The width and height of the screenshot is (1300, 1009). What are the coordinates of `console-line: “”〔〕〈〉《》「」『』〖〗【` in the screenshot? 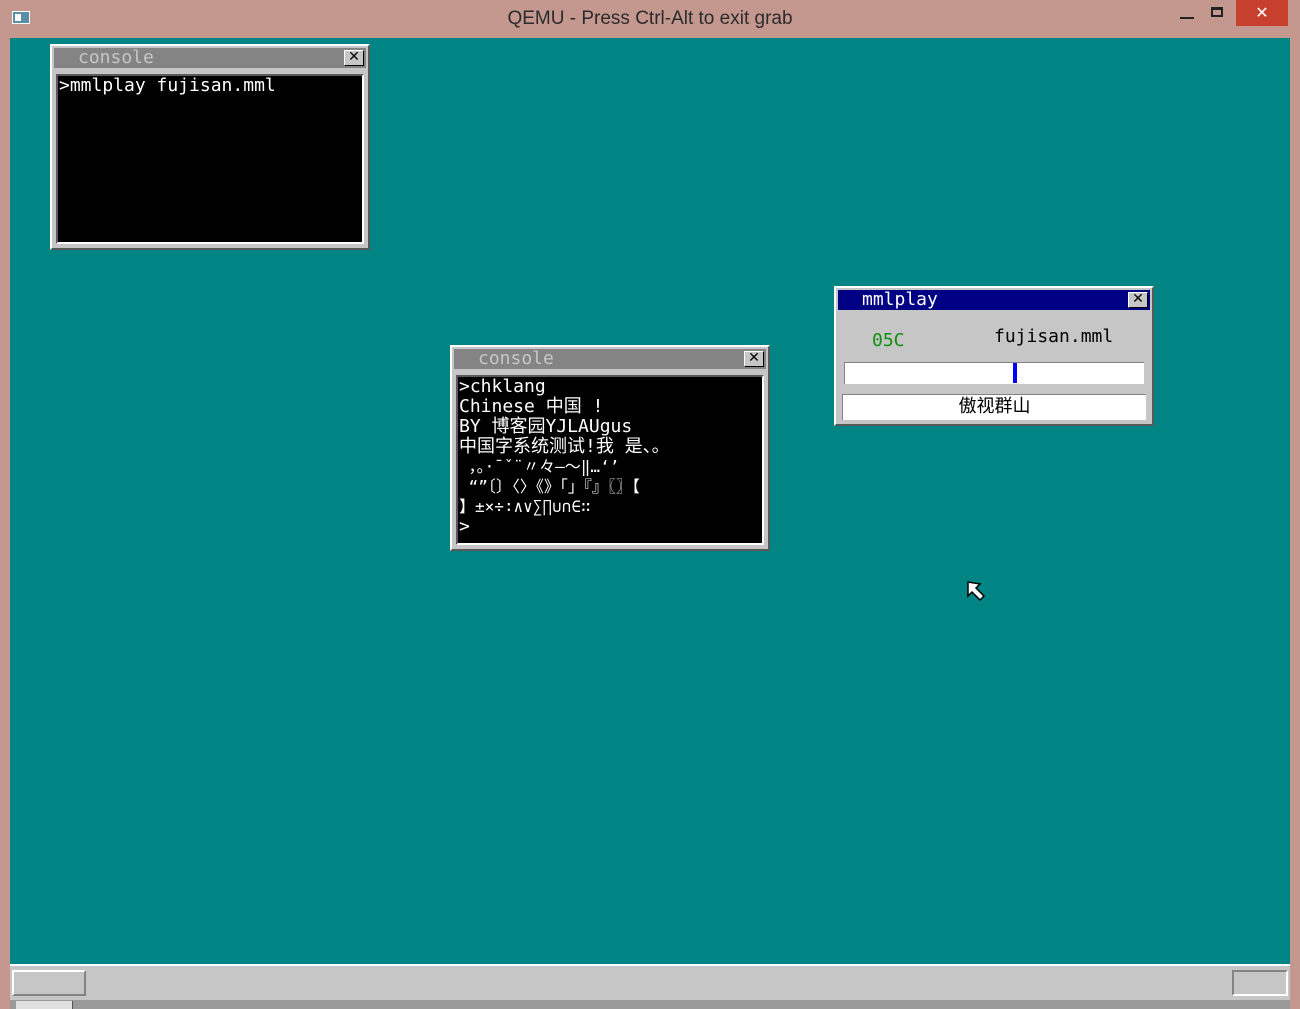 It's located at (549, 486).